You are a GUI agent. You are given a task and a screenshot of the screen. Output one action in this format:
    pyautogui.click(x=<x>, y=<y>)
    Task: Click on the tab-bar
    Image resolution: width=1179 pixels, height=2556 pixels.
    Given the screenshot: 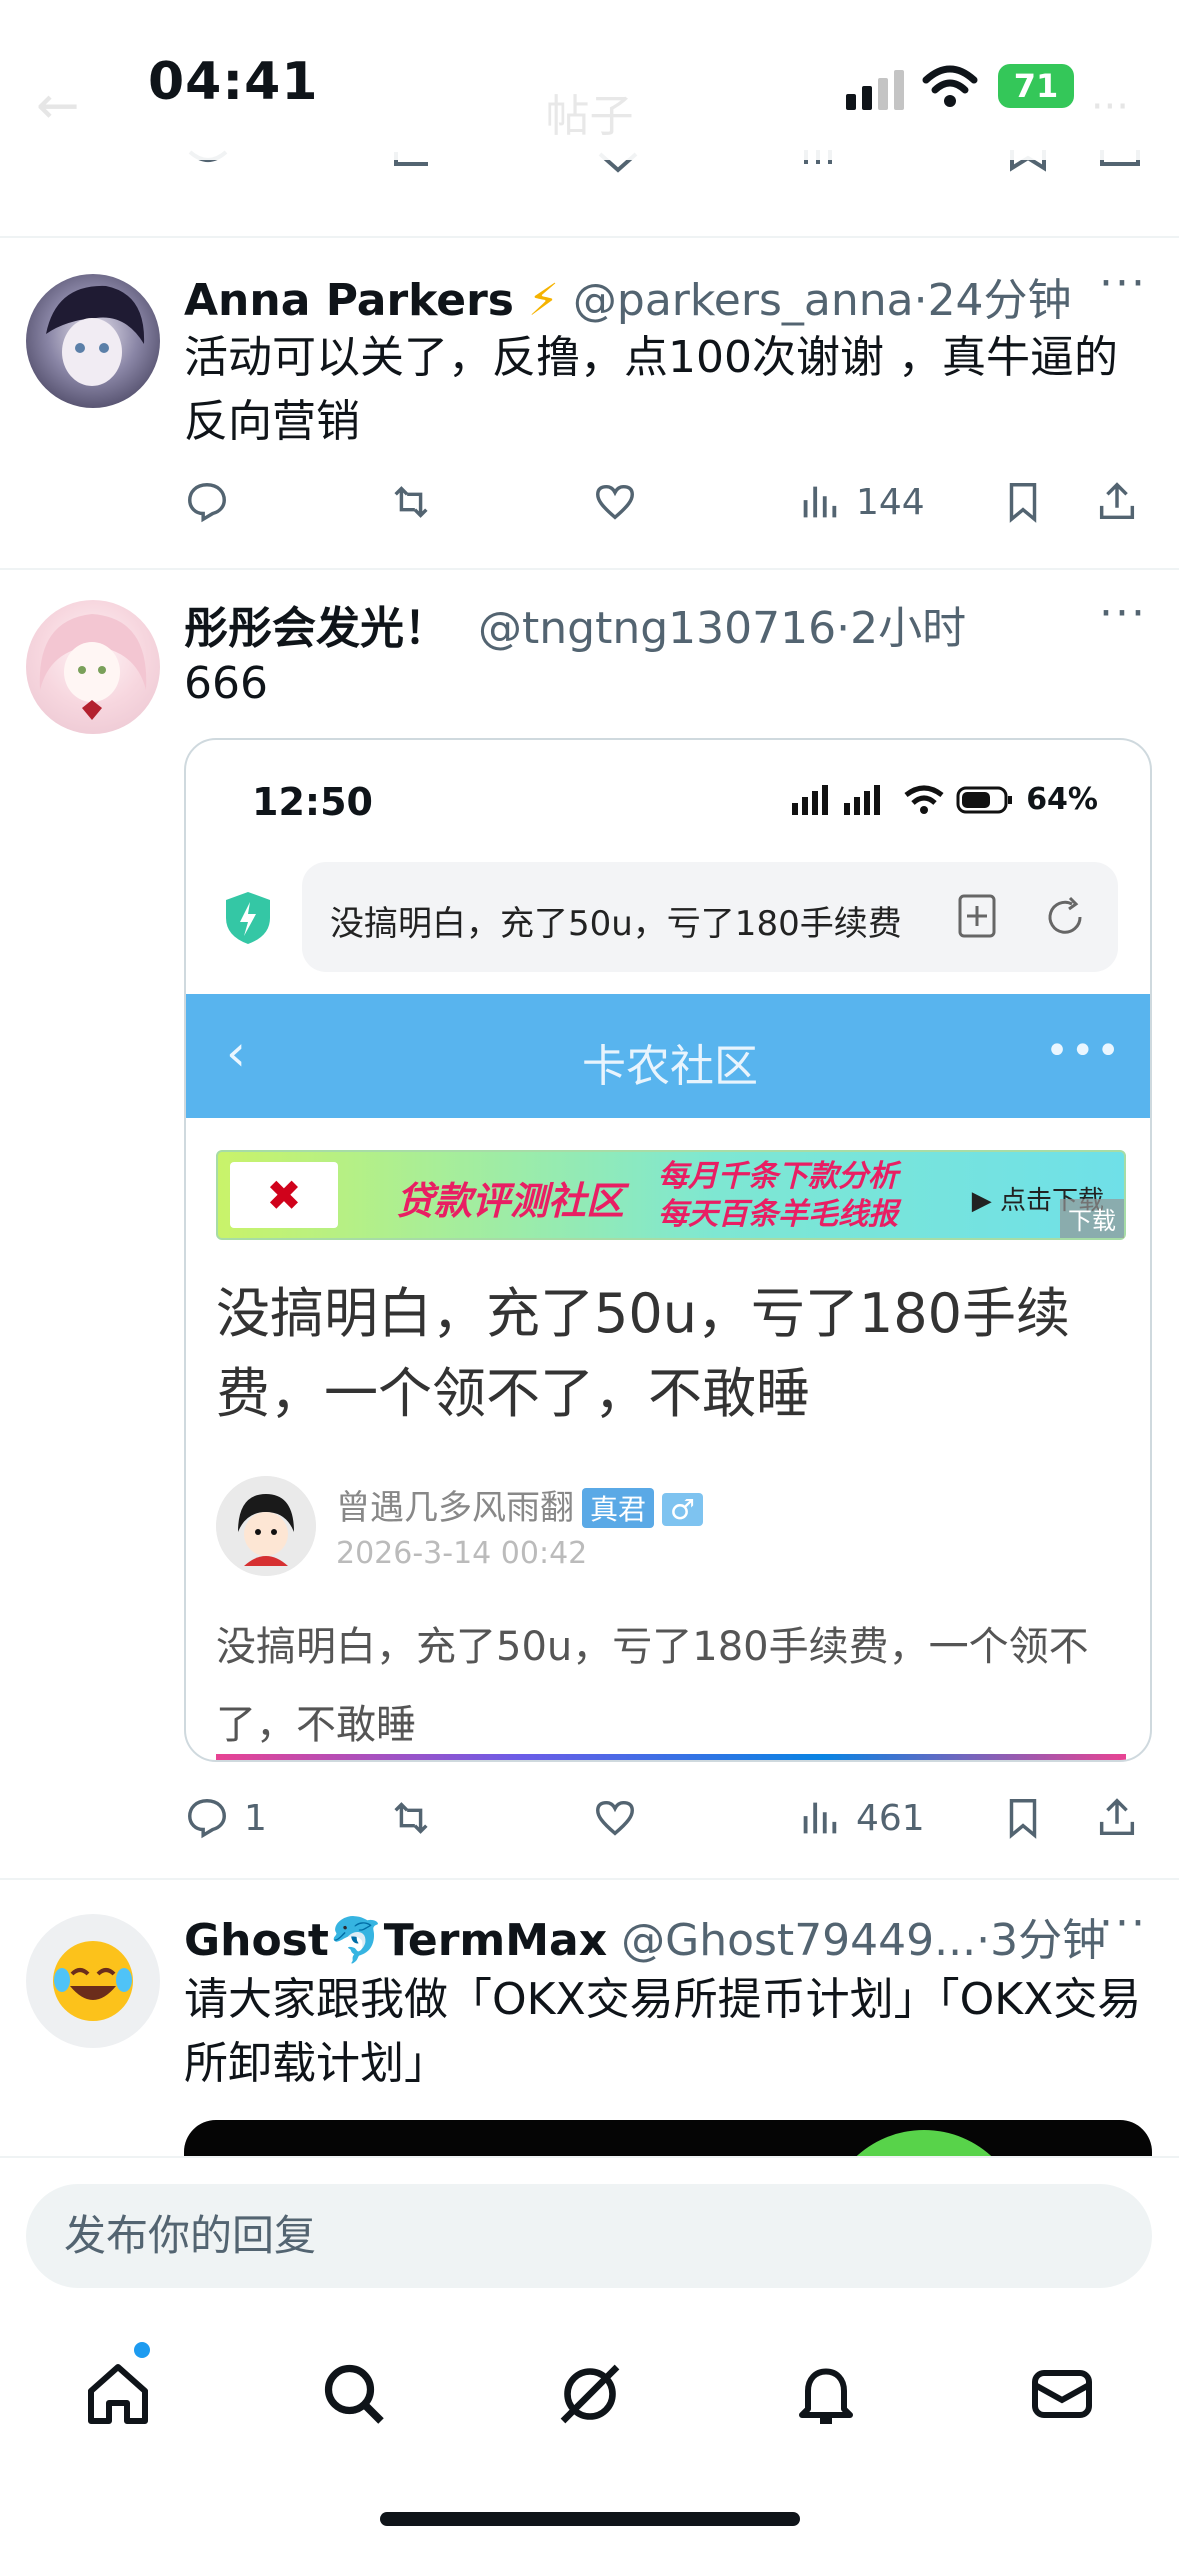 What is the action you would take?
    pyautogui.click(x=589, y=2418)
    